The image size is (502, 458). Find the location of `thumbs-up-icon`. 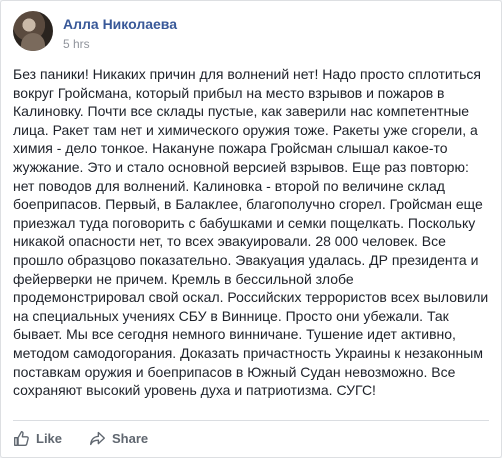

thumbs-up-icon is located at coordinates (21, 438).